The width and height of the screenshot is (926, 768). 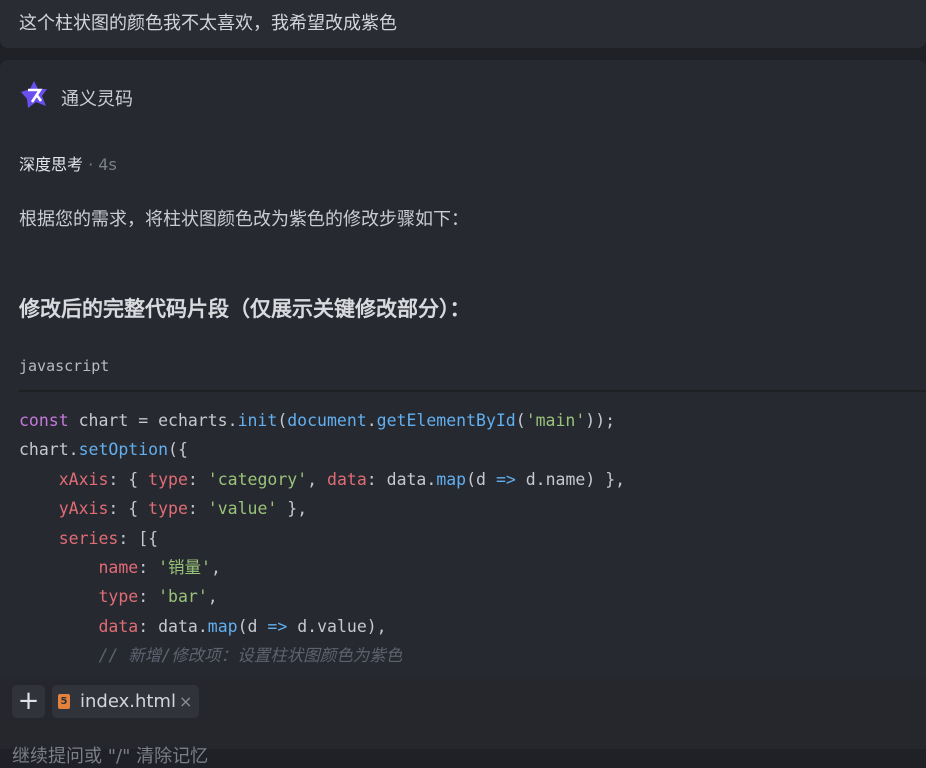 I want to click on divider, so click(x=472, y=391).